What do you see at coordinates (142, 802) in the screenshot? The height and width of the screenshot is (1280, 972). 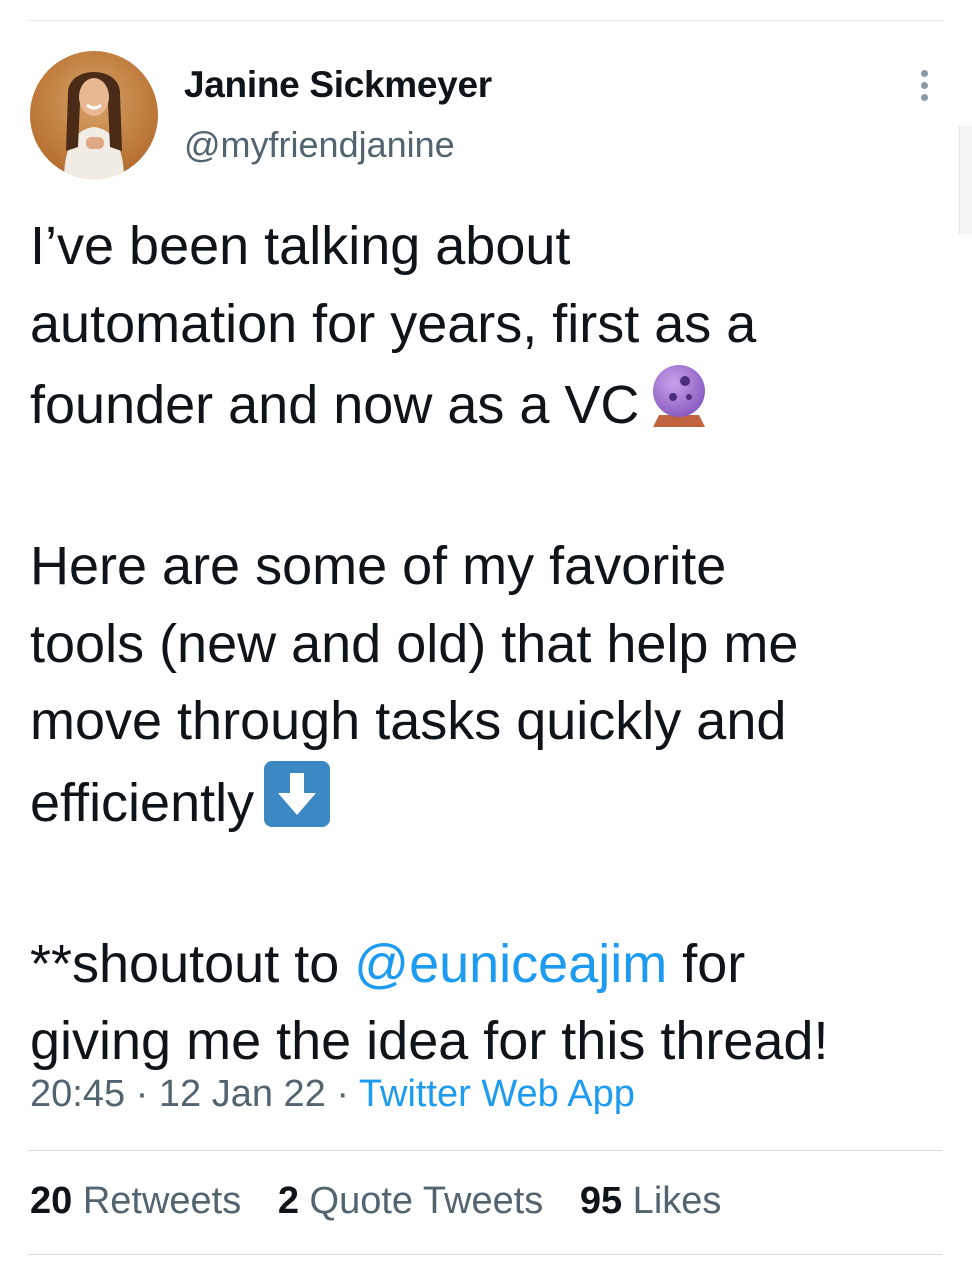 I see `tweet-line-text: efficiently` at bounding box center [142, 802].